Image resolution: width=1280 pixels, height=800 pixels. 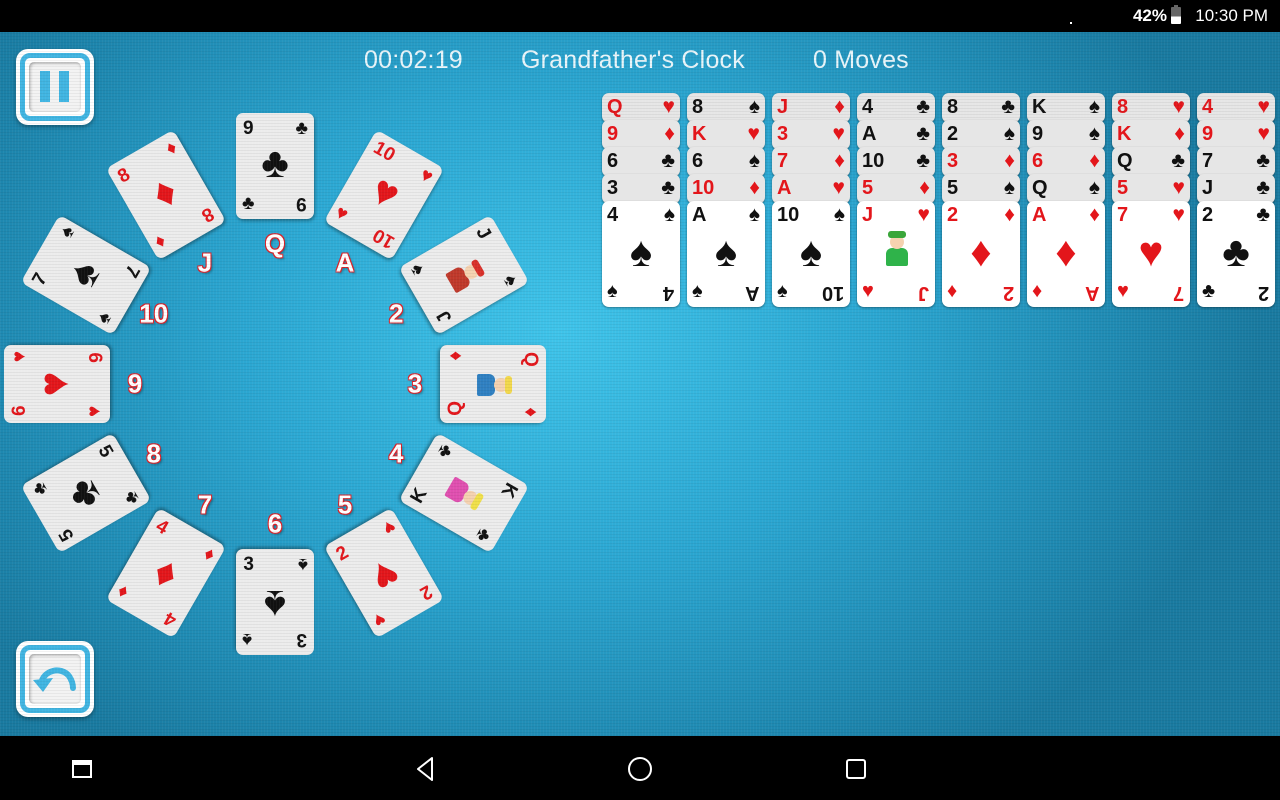 What do you see at coordinates (1236, 135) in the screenshot?
I see `tableau-card: 9 ♥` at bounding box center [1236, 135].